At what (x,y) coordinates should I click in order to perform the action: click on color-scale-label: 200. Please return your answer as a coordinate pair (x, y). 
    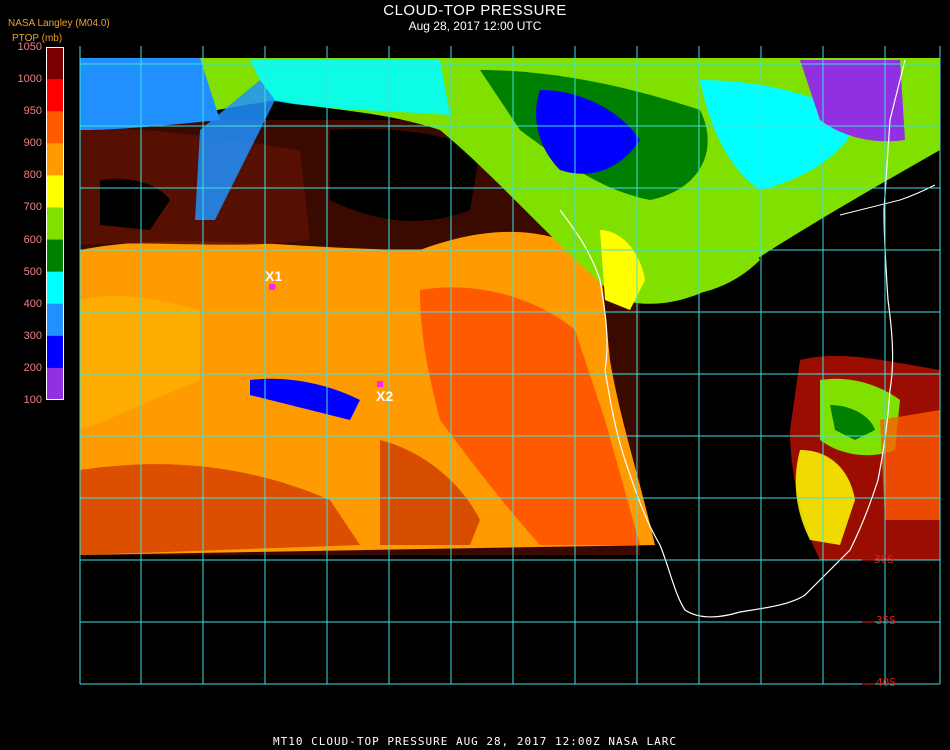
    Looking at the image, I should click on (32, 367).